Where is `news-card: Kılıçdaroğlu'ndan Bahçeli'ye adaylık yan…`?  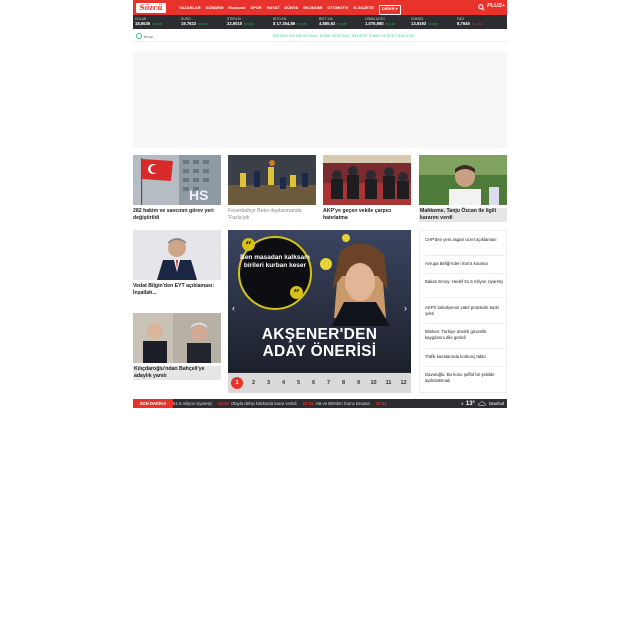
news-card: Kılıçdaroğlu'ndan Bahçeli'ye adaylık yan… is located at coordinates (177, 346).